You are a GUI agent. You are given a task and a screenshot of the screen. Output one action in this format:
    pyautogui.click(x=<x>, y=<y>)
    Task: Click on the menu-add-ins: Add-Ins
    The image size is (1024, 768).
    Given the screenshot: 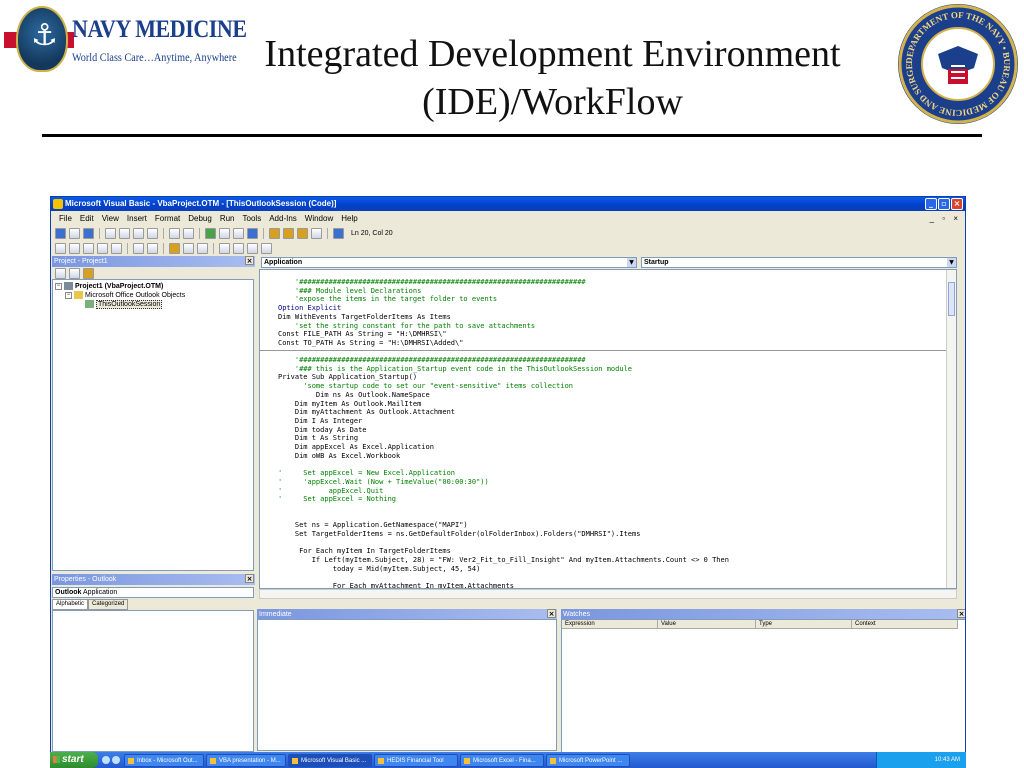 What is the action you would take?
    pyautogui.click(x=283, y=218)
    